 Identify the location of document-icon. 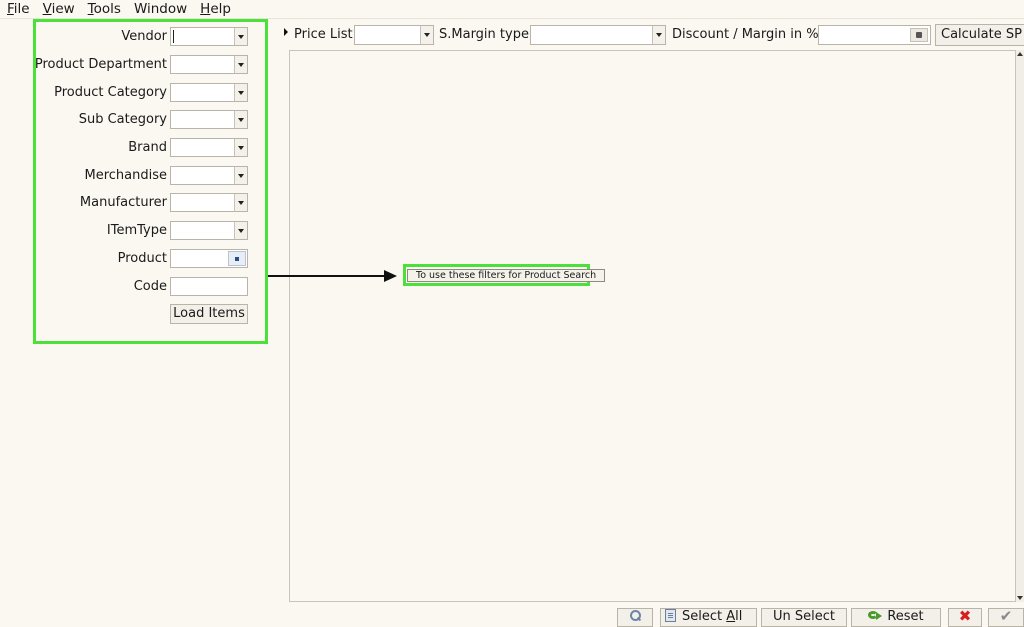
(670, 615).